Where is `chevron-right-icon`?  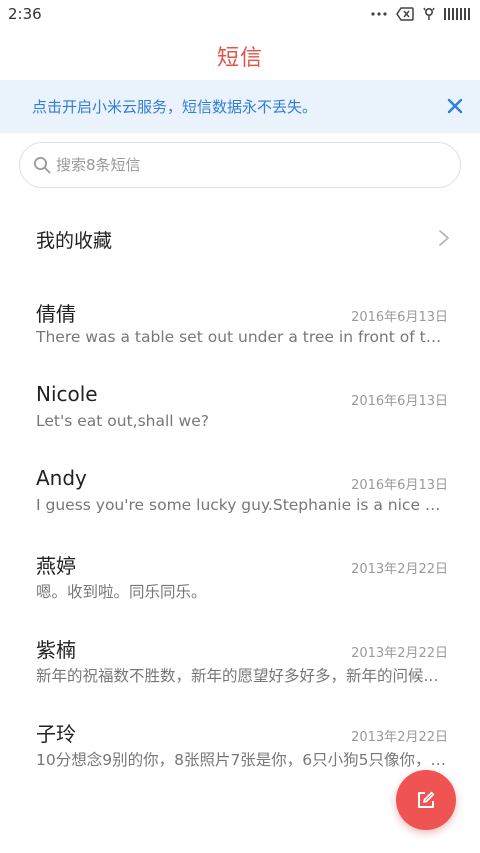 chevron-right-icon is located at coordinates (444, 238).